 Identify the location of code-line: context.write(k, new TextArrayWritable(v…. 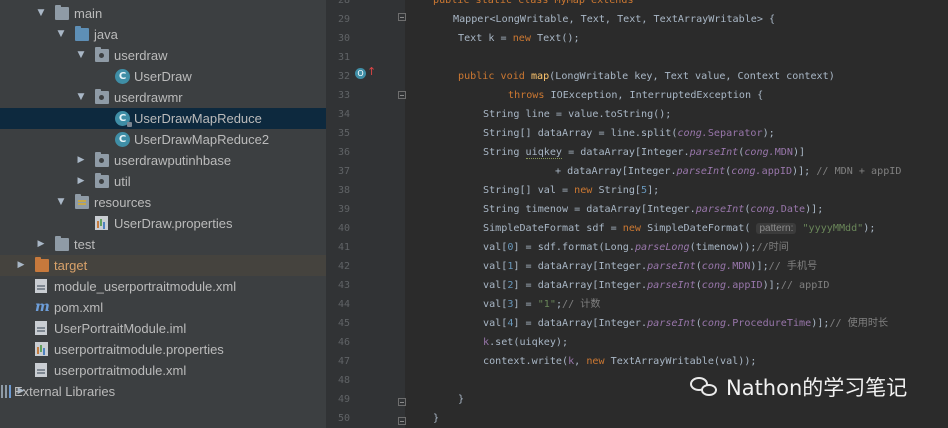
(620, 361).